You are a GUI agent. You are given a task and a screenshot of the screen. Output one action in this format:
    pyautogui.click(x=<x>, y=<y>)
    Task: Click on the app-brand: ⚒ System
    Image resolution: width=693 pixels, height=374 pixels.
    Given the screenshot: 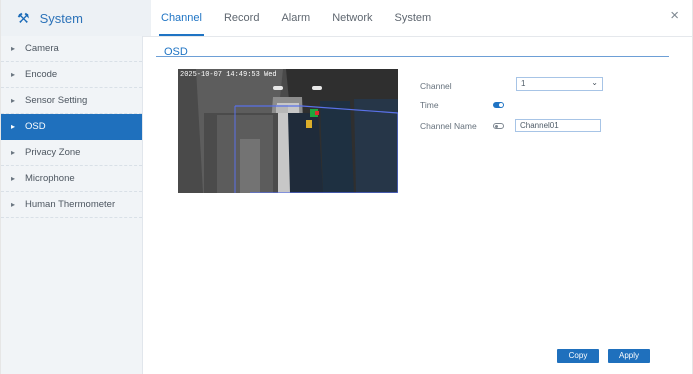 What is the action you would take?
    pyautogui.click(x=76, y=18)
    